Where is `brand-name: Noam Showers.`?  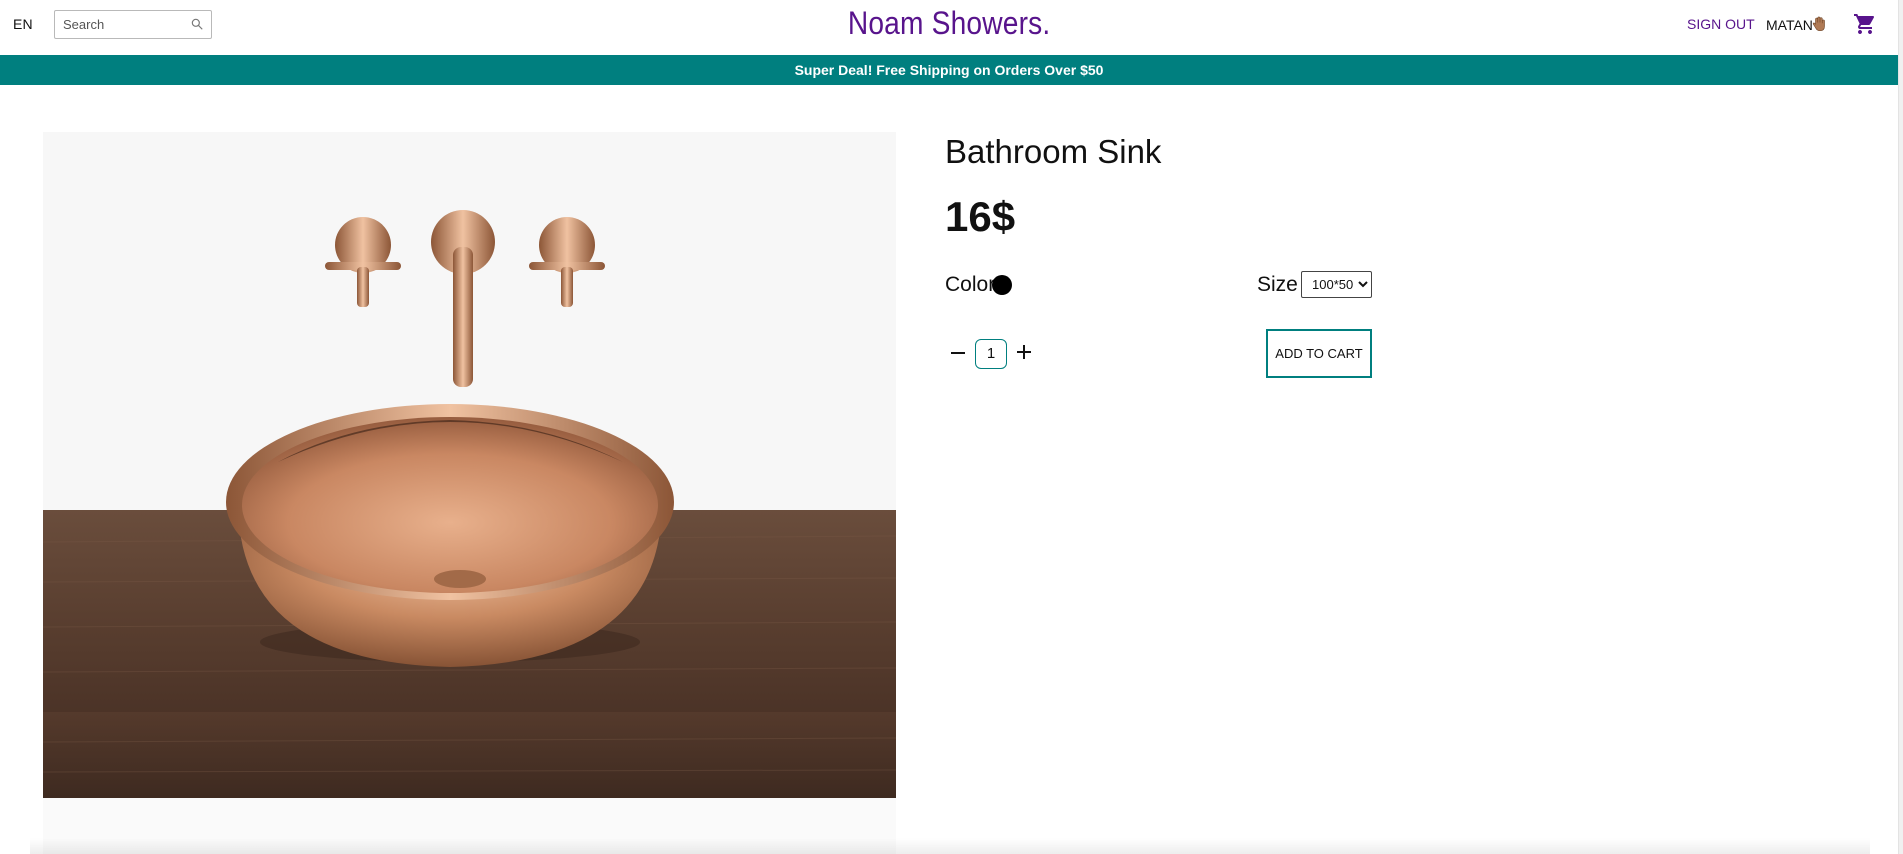
brand-name: Noam Showers. is located at coordinates (949, 23).